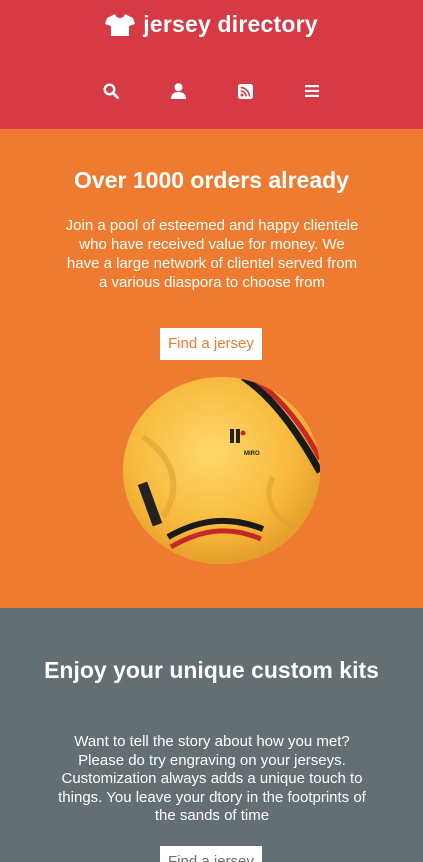  What do you see at coordinates (120, 25) in the screenshot?
I see `tshirt-icon` at bounding box center [120, 25].